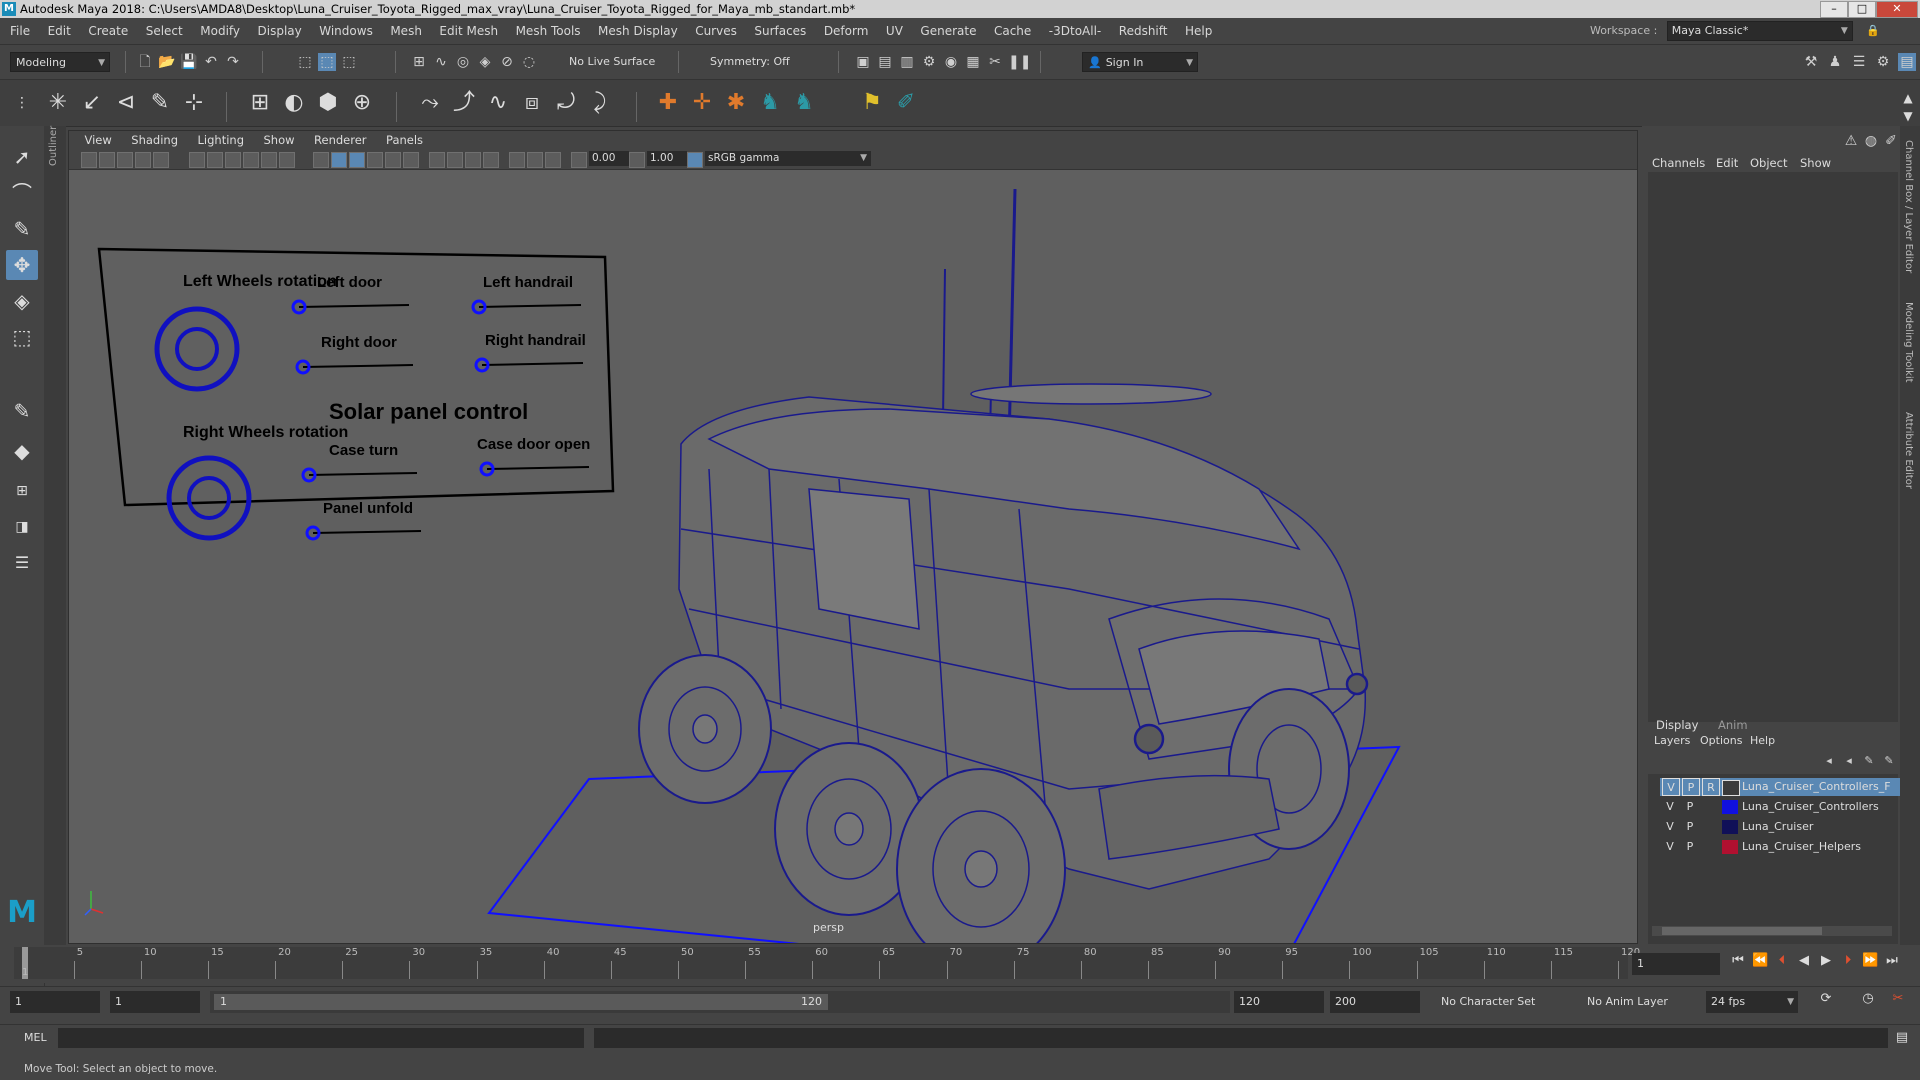  I want to click on redshift-icon: ✂, so click(995, 62).